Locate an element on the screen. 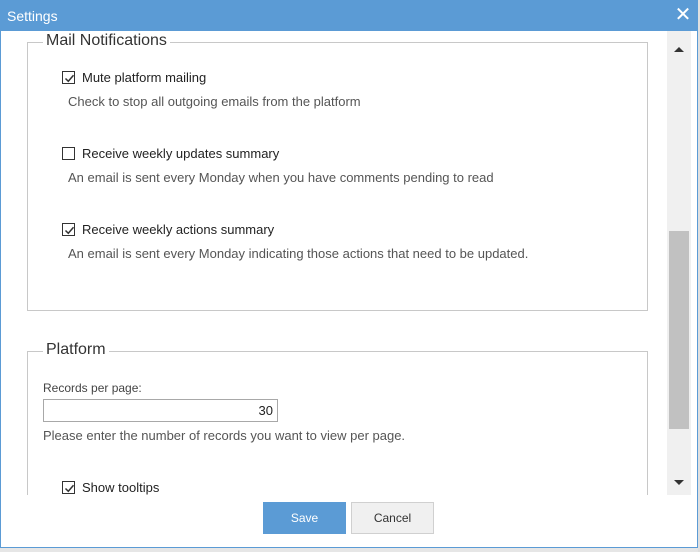 The height and width of the screenshot is (552, 700). arrow-up-icon is located at coordinates (679, 49).